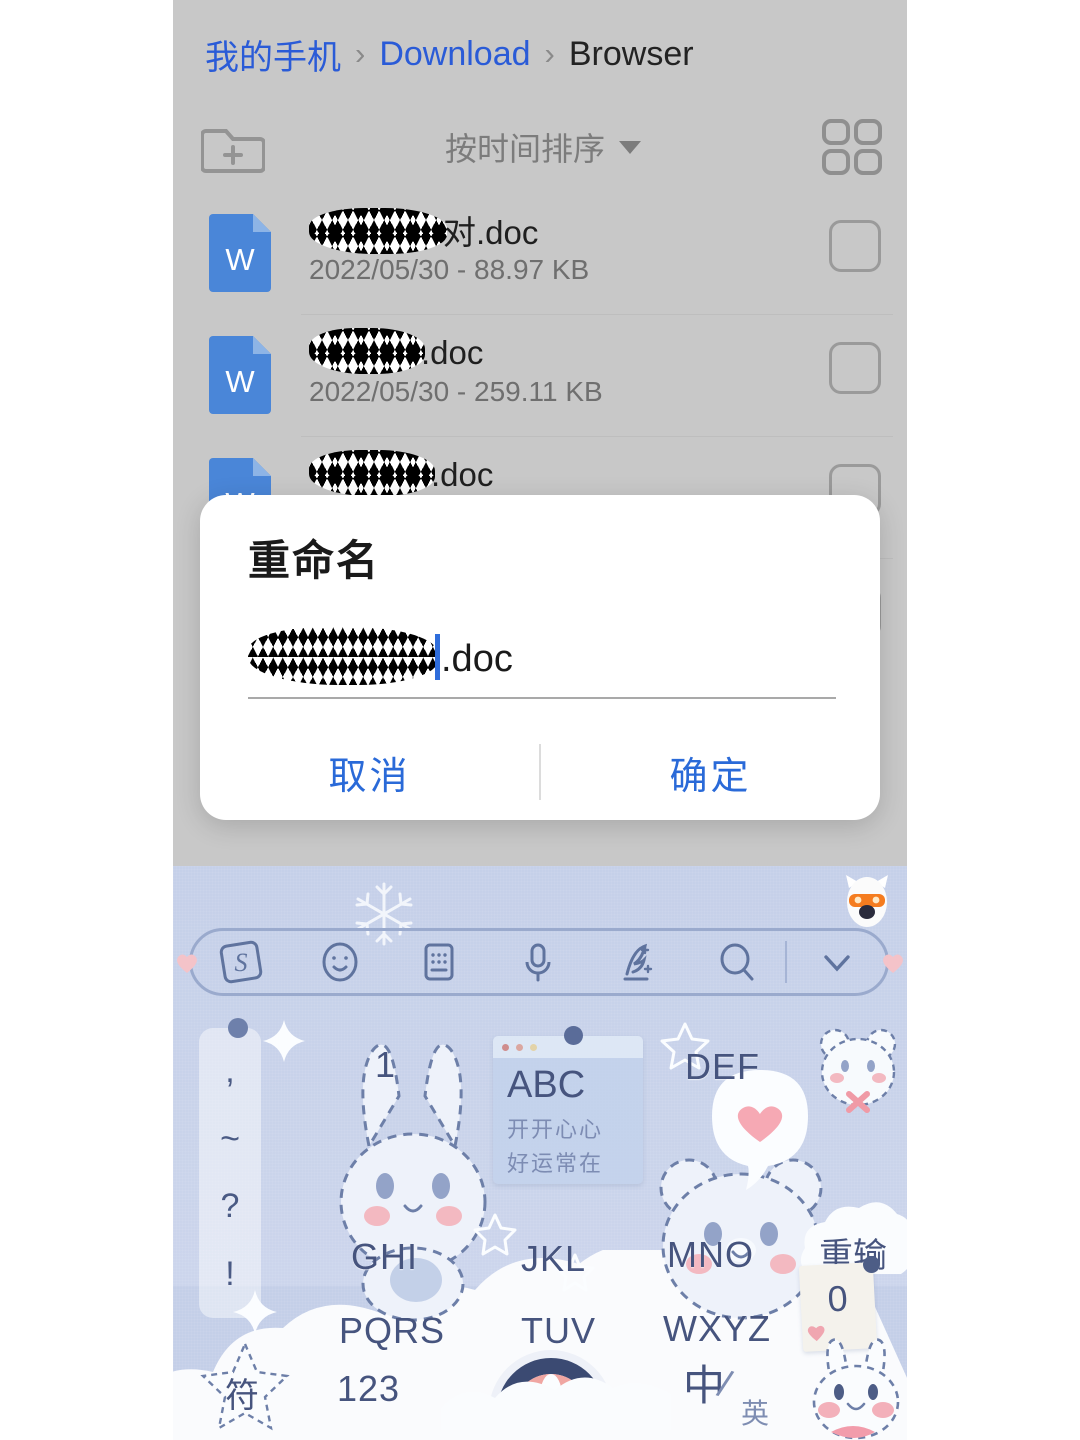  I want to click on handwriting-icon, so click(636, 962).